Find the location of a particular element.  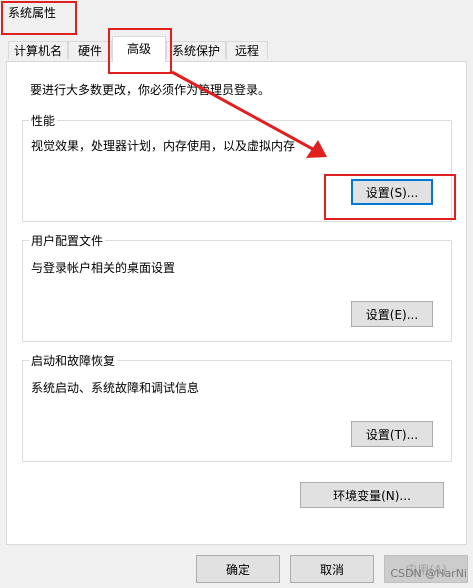

annotation-arrow-icon is located at coordinates (249, 114).